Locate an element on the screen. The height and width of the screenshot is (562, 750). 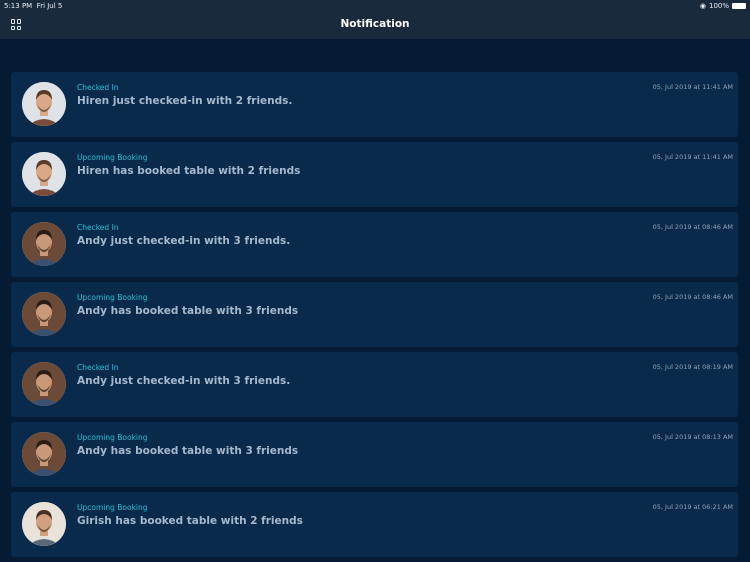
notification-message: Hiren just checked-in with 2 friends. is located at coordinates (185, 101).